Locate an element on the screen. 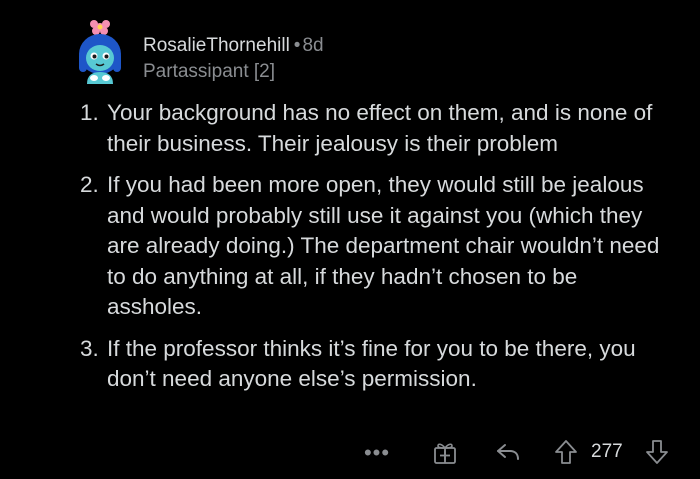 The image size is (700, 479). award-icon is located at coordinates (445, 453).